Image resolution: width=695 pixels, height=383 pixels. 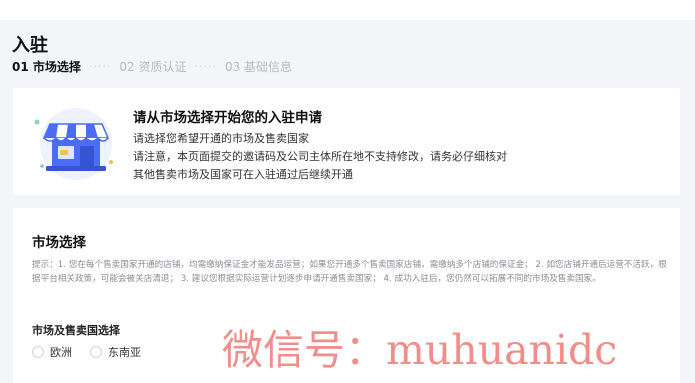 What do you see at coordinates (61, 352) in the screenshot?
I see `radio-label: 欧洲` at bounding box center [61, 352].